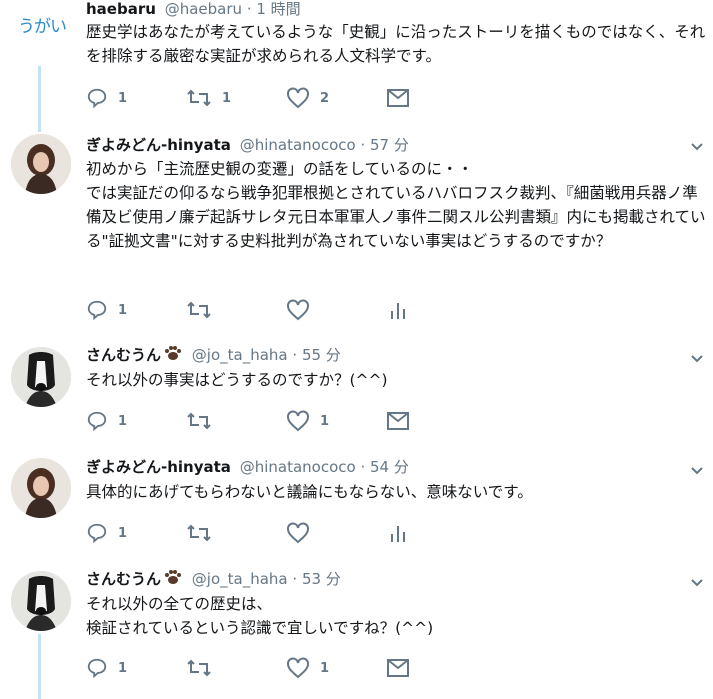 The width and height of the screenshot is (713, 699). Describe the element at coordinates (316, 355) in the screenshot. I see `timestamp: · 55 分` at that location.